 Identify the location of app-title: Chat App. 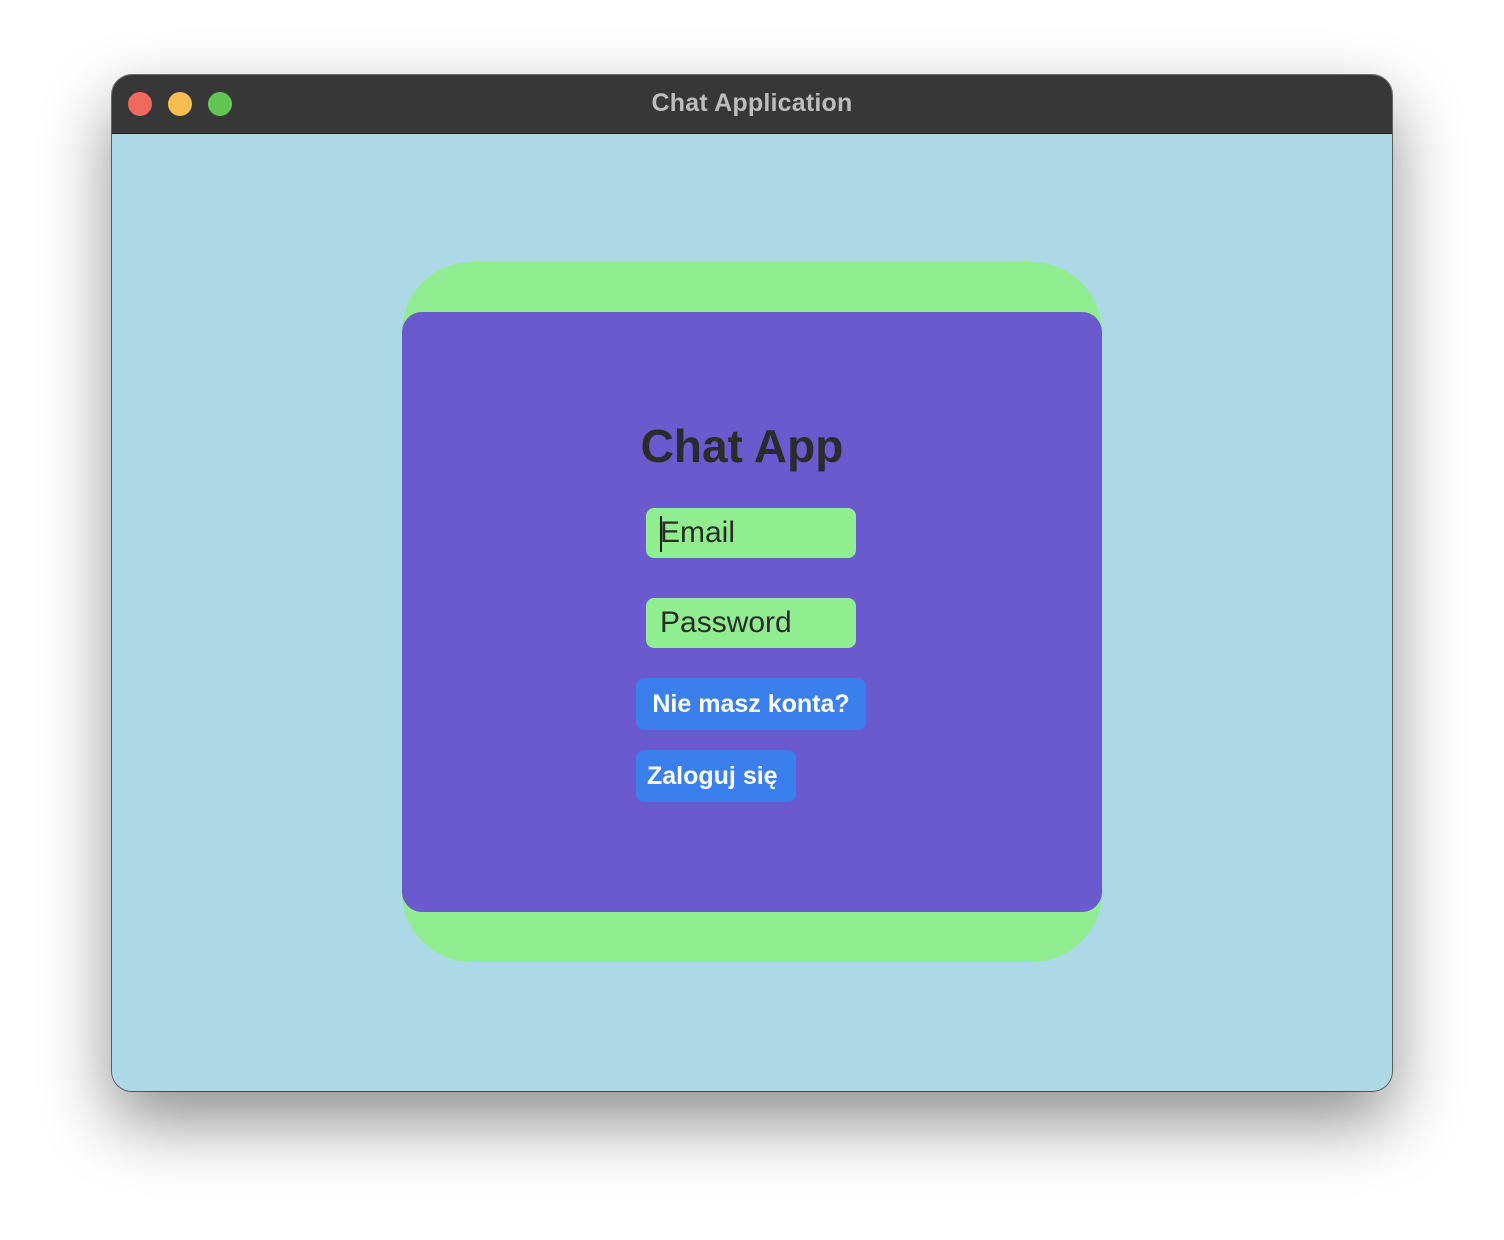
(742, 446).